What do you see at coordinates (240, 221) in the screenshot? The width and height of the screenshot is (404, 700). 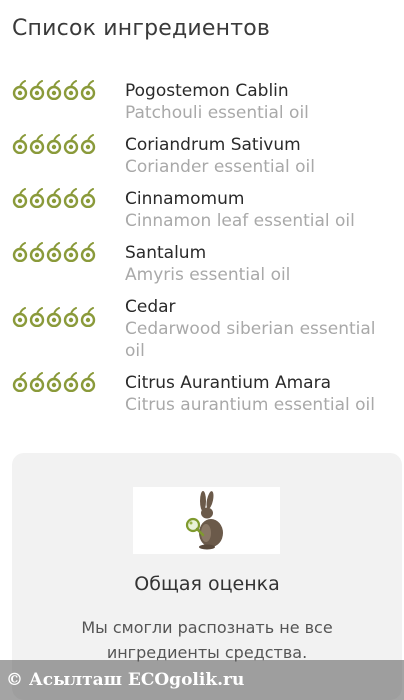 I see `ingredient-description: Cinnamon leaf essential oil` at bounding box center [240, 221].